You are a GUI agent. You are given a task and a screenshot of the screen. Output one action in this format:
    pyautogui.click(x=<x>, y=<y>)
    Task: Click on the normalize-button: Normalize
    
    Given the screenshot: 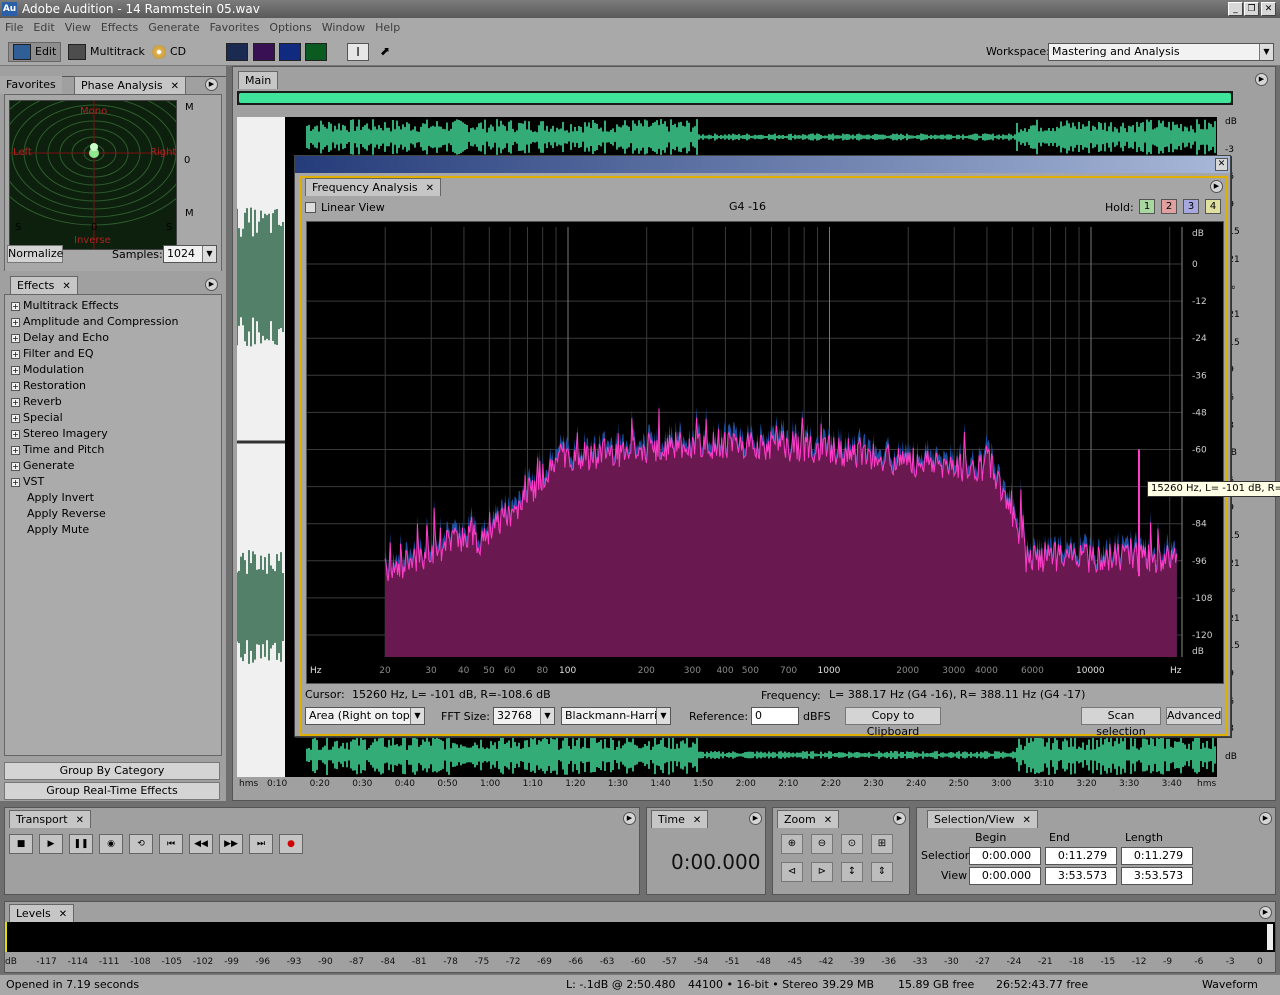 What is the action you would take?
    pyautogui.click(x=35, y=254)
    